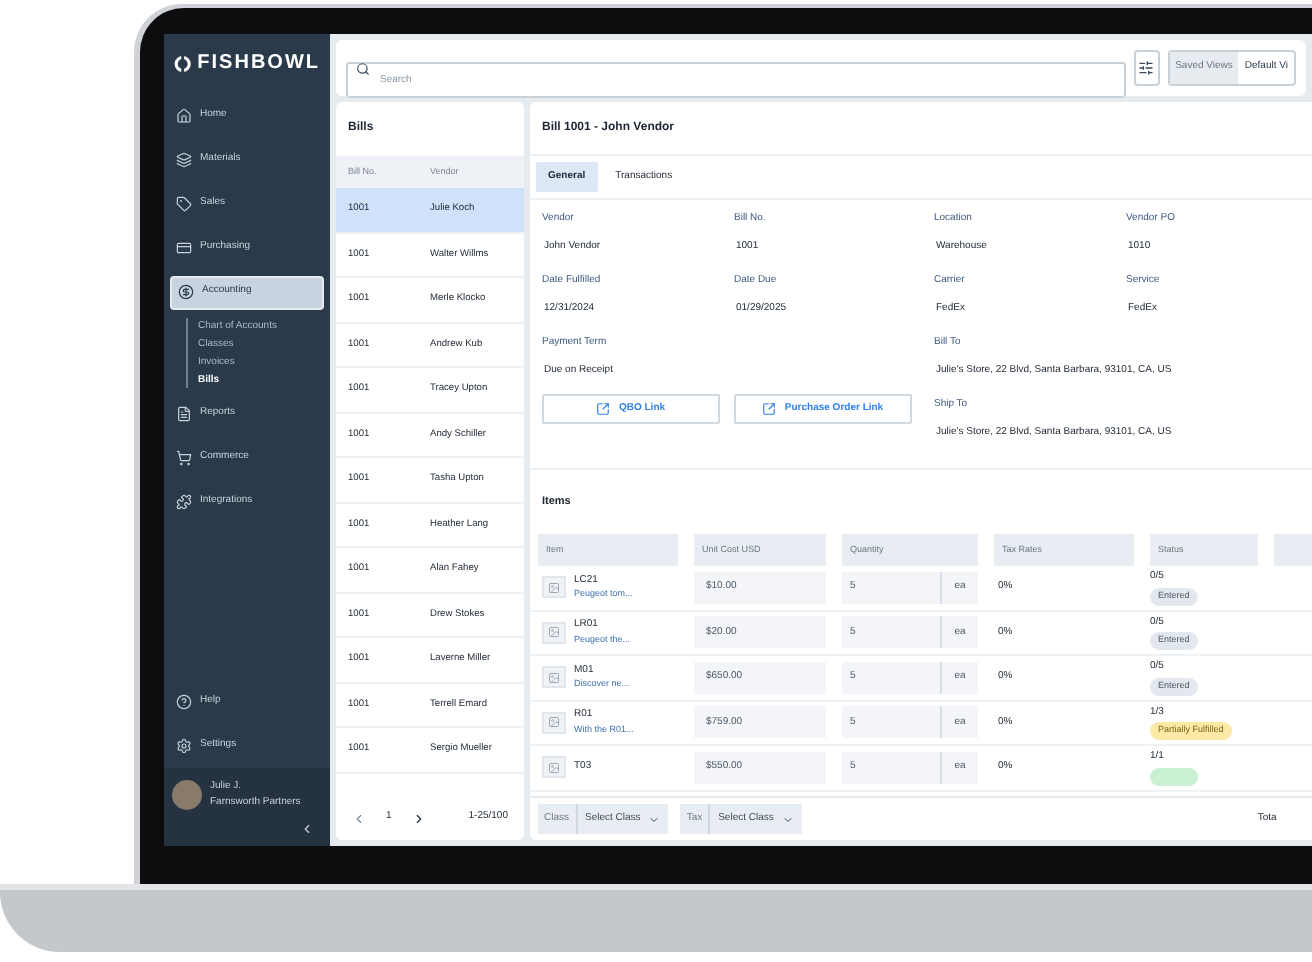  What do you see at coordinates (187, 795) in the screenshot?
I see `avatar` at bounding box center [187, 795].